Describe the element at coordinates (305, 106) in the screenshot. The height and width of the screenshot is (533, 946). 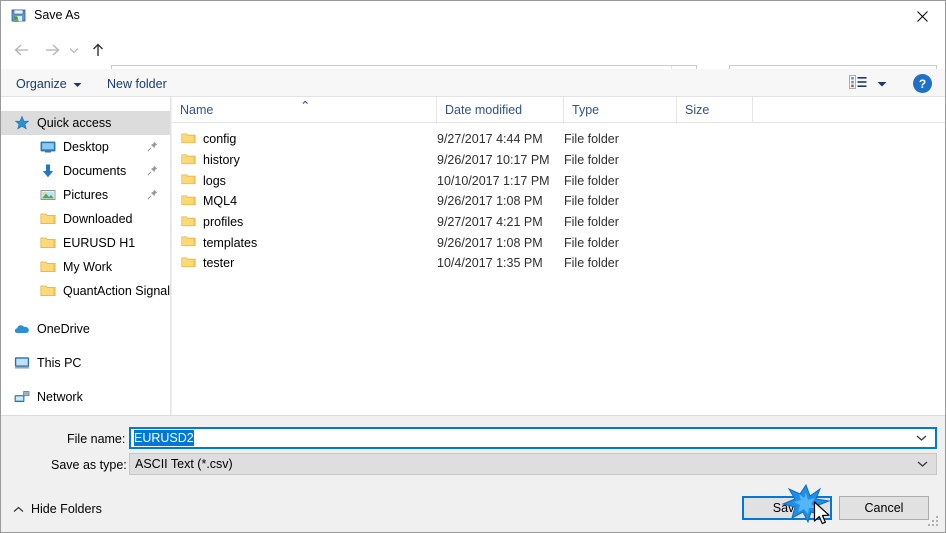
I see `sort-ascending-icon: ⌃` at that location.